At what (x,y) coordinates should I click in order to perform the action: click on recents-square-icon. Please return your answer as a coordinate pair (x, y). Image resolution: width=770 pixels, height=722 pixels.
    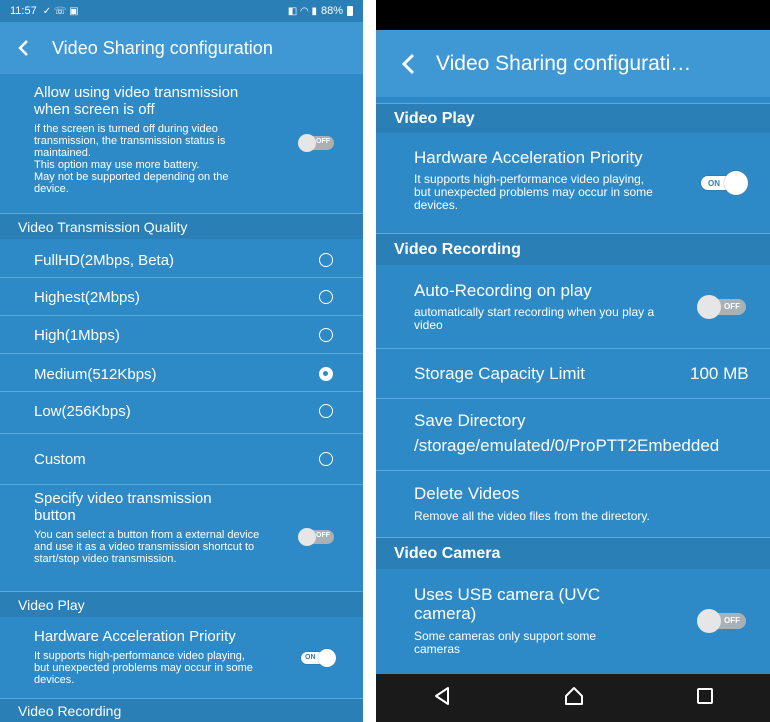
    Looking at the image, I should click on (705, 698).